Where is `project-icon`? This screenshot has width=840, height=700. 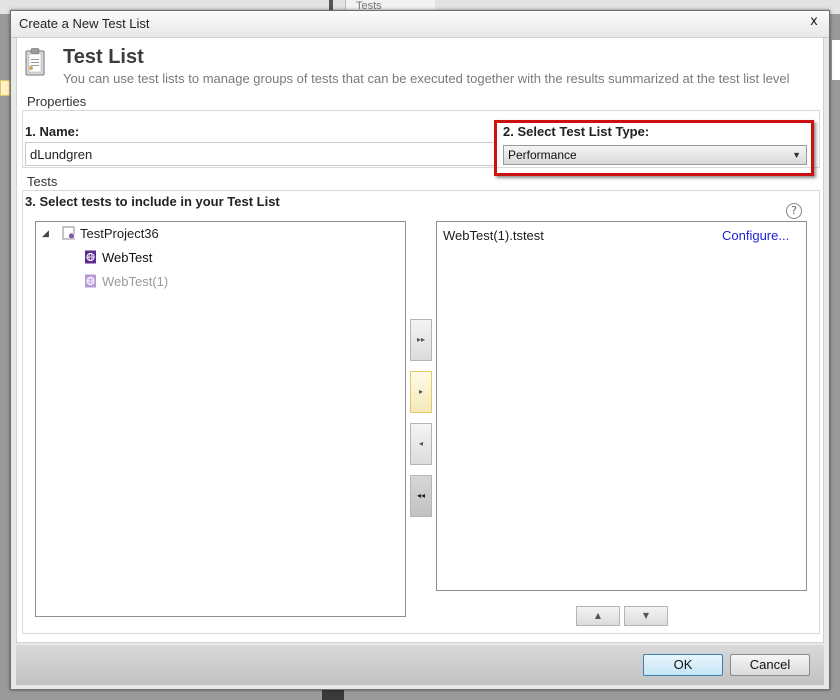 project-icon is located at coordinates (68, 233).